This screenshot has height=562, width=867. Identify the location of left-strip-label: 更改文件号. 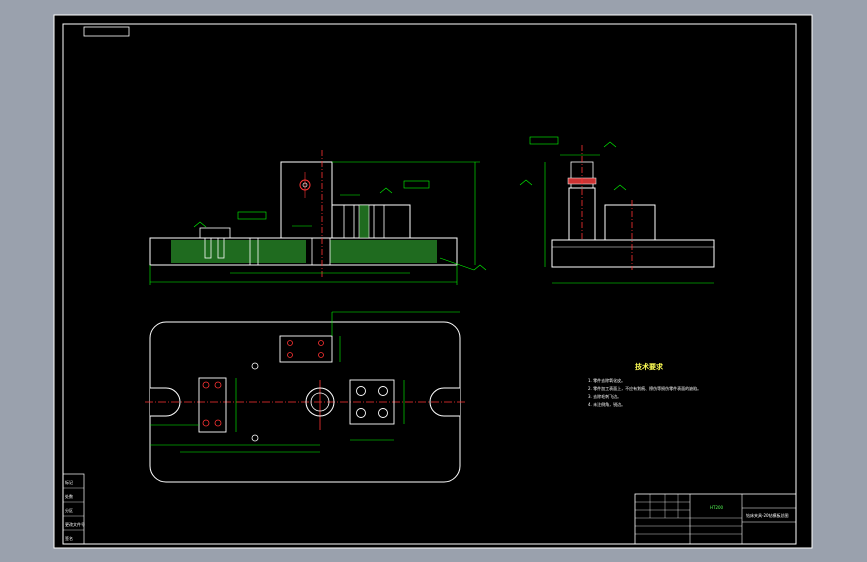
(75, 524).